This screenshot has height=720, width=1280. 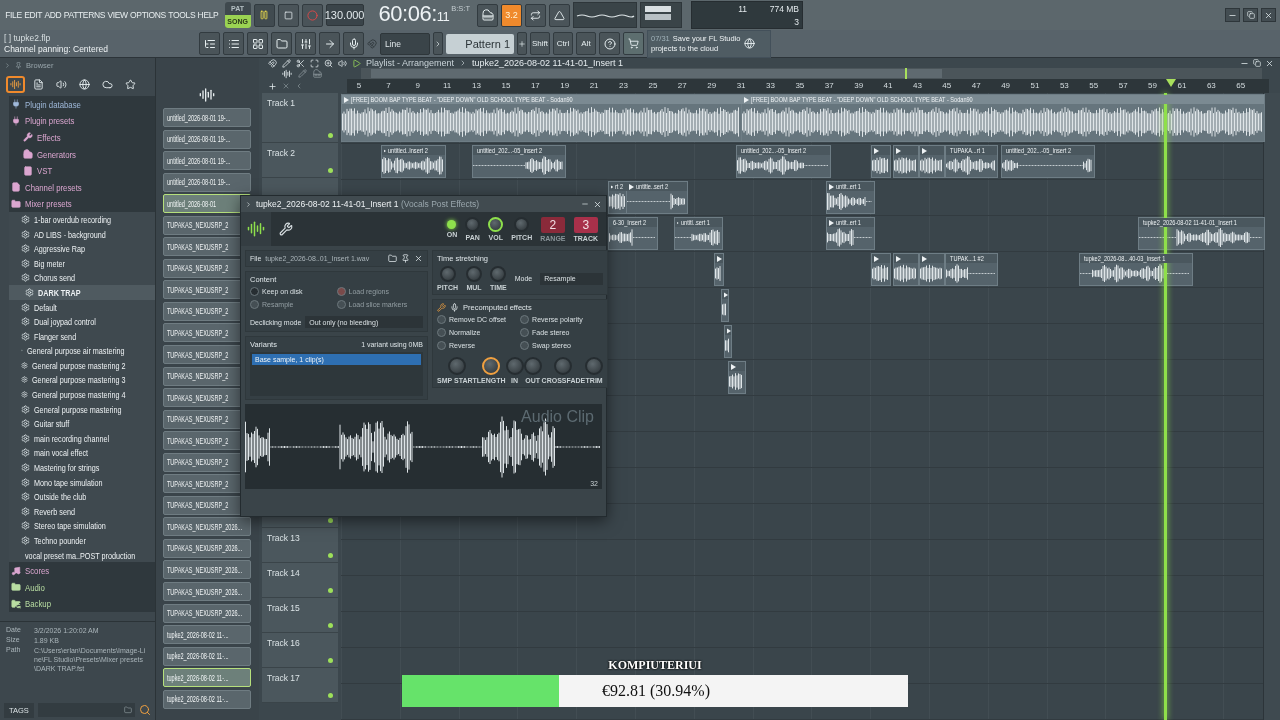 I want to click on playlist-title: Playlist - Arrangement, so click(x=410, y=63).